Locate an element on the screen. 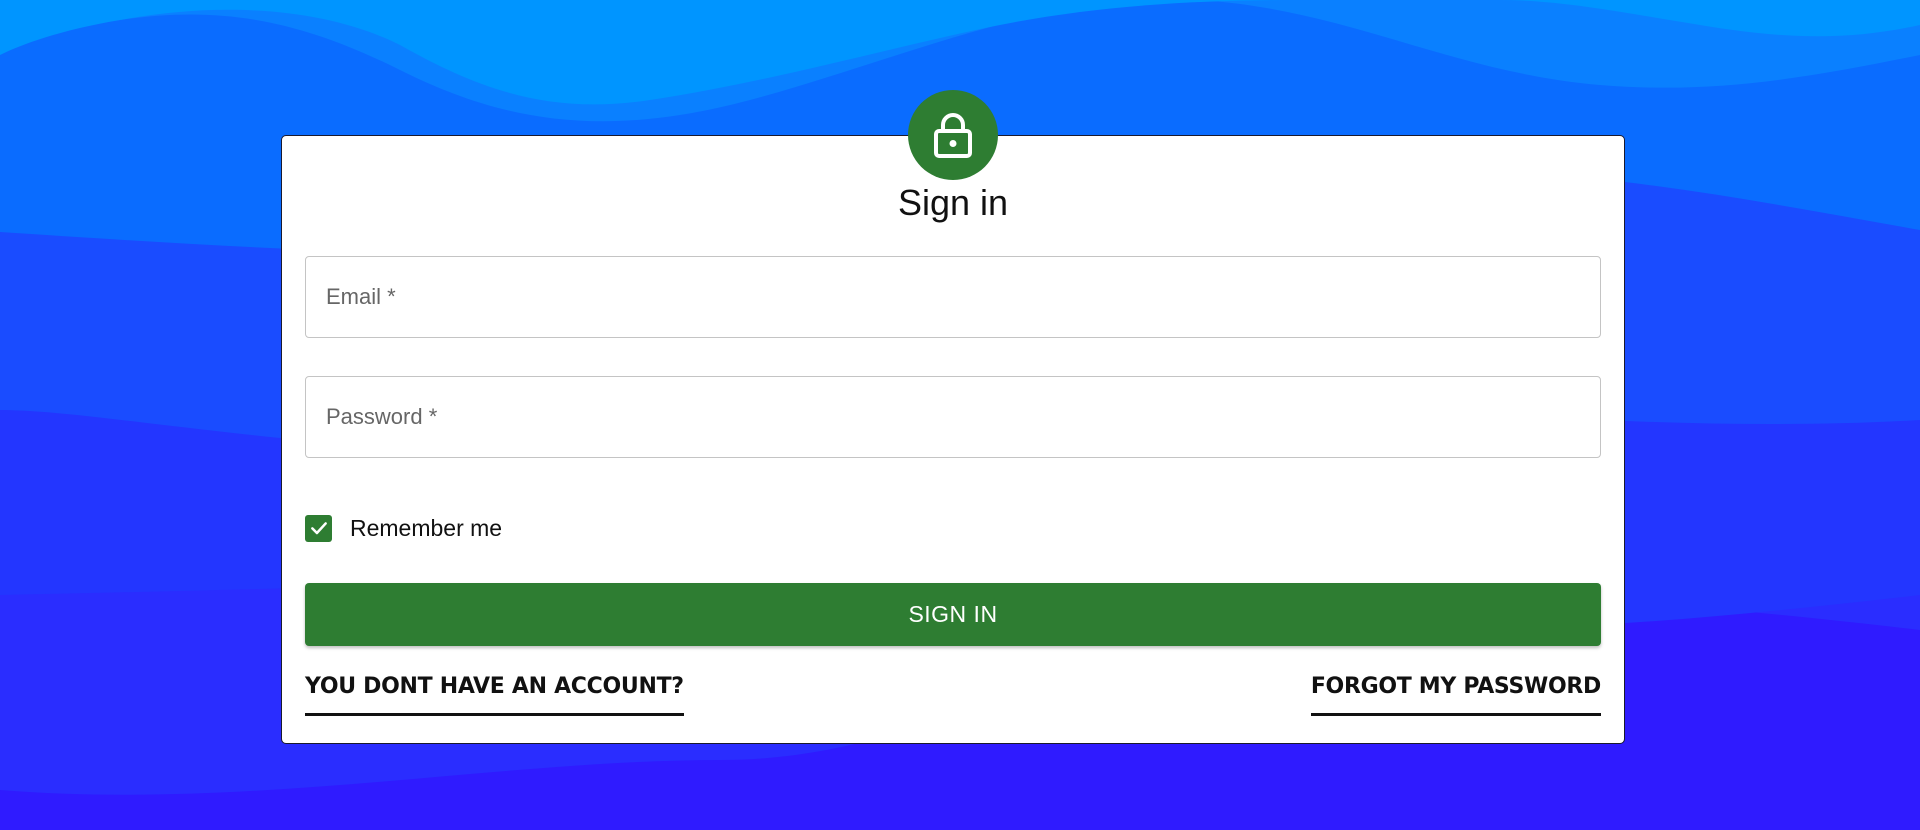 The image size is (1920, 830). check-icon is located at coordinates (318, 528).